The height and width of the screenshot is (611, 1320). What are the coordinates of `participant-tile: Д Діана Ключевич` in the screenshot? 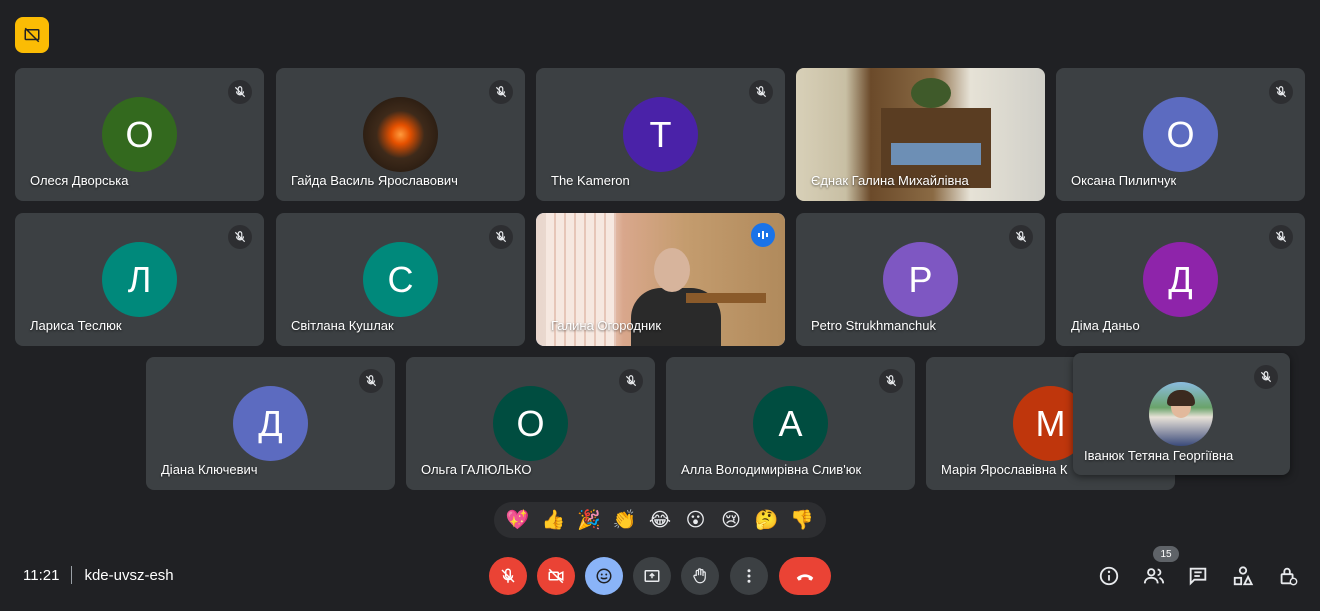 It's located at (270, 423).